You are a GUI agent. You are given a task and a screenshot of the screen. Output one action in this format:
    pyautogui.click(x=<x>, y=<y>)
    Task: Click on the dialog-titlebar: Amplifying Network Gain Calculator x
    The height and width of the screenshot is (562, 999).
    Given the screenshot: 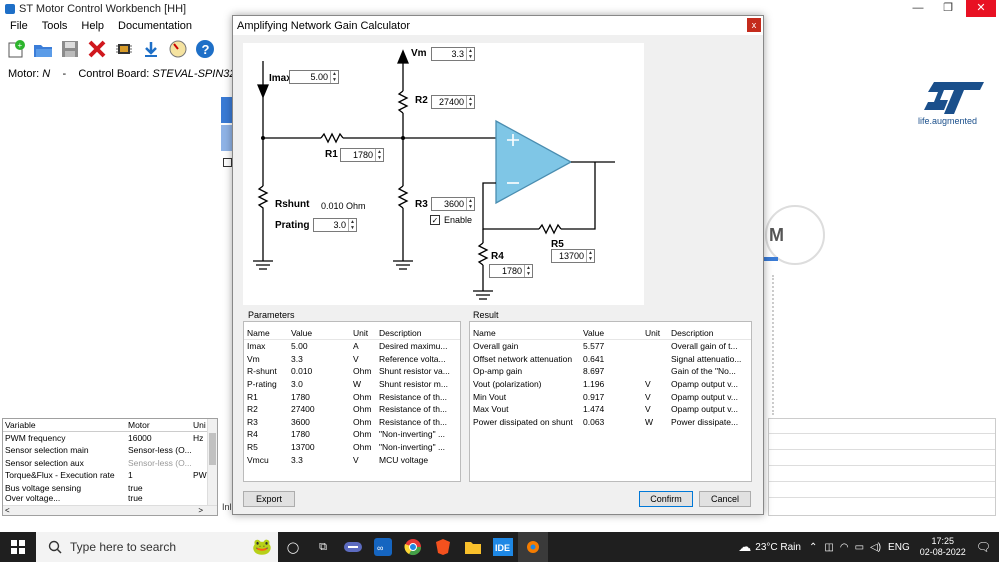 What is the action you would take?
    pyautogui.click(x=498, y=25)
    